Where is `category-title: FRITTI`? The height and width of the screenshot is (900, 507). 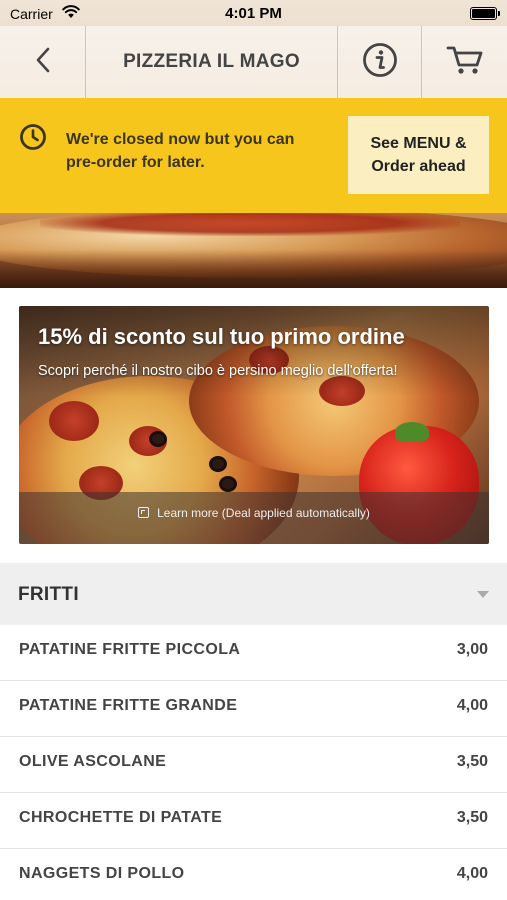
category-title: FRITTI is located at coordinates (48, 594).